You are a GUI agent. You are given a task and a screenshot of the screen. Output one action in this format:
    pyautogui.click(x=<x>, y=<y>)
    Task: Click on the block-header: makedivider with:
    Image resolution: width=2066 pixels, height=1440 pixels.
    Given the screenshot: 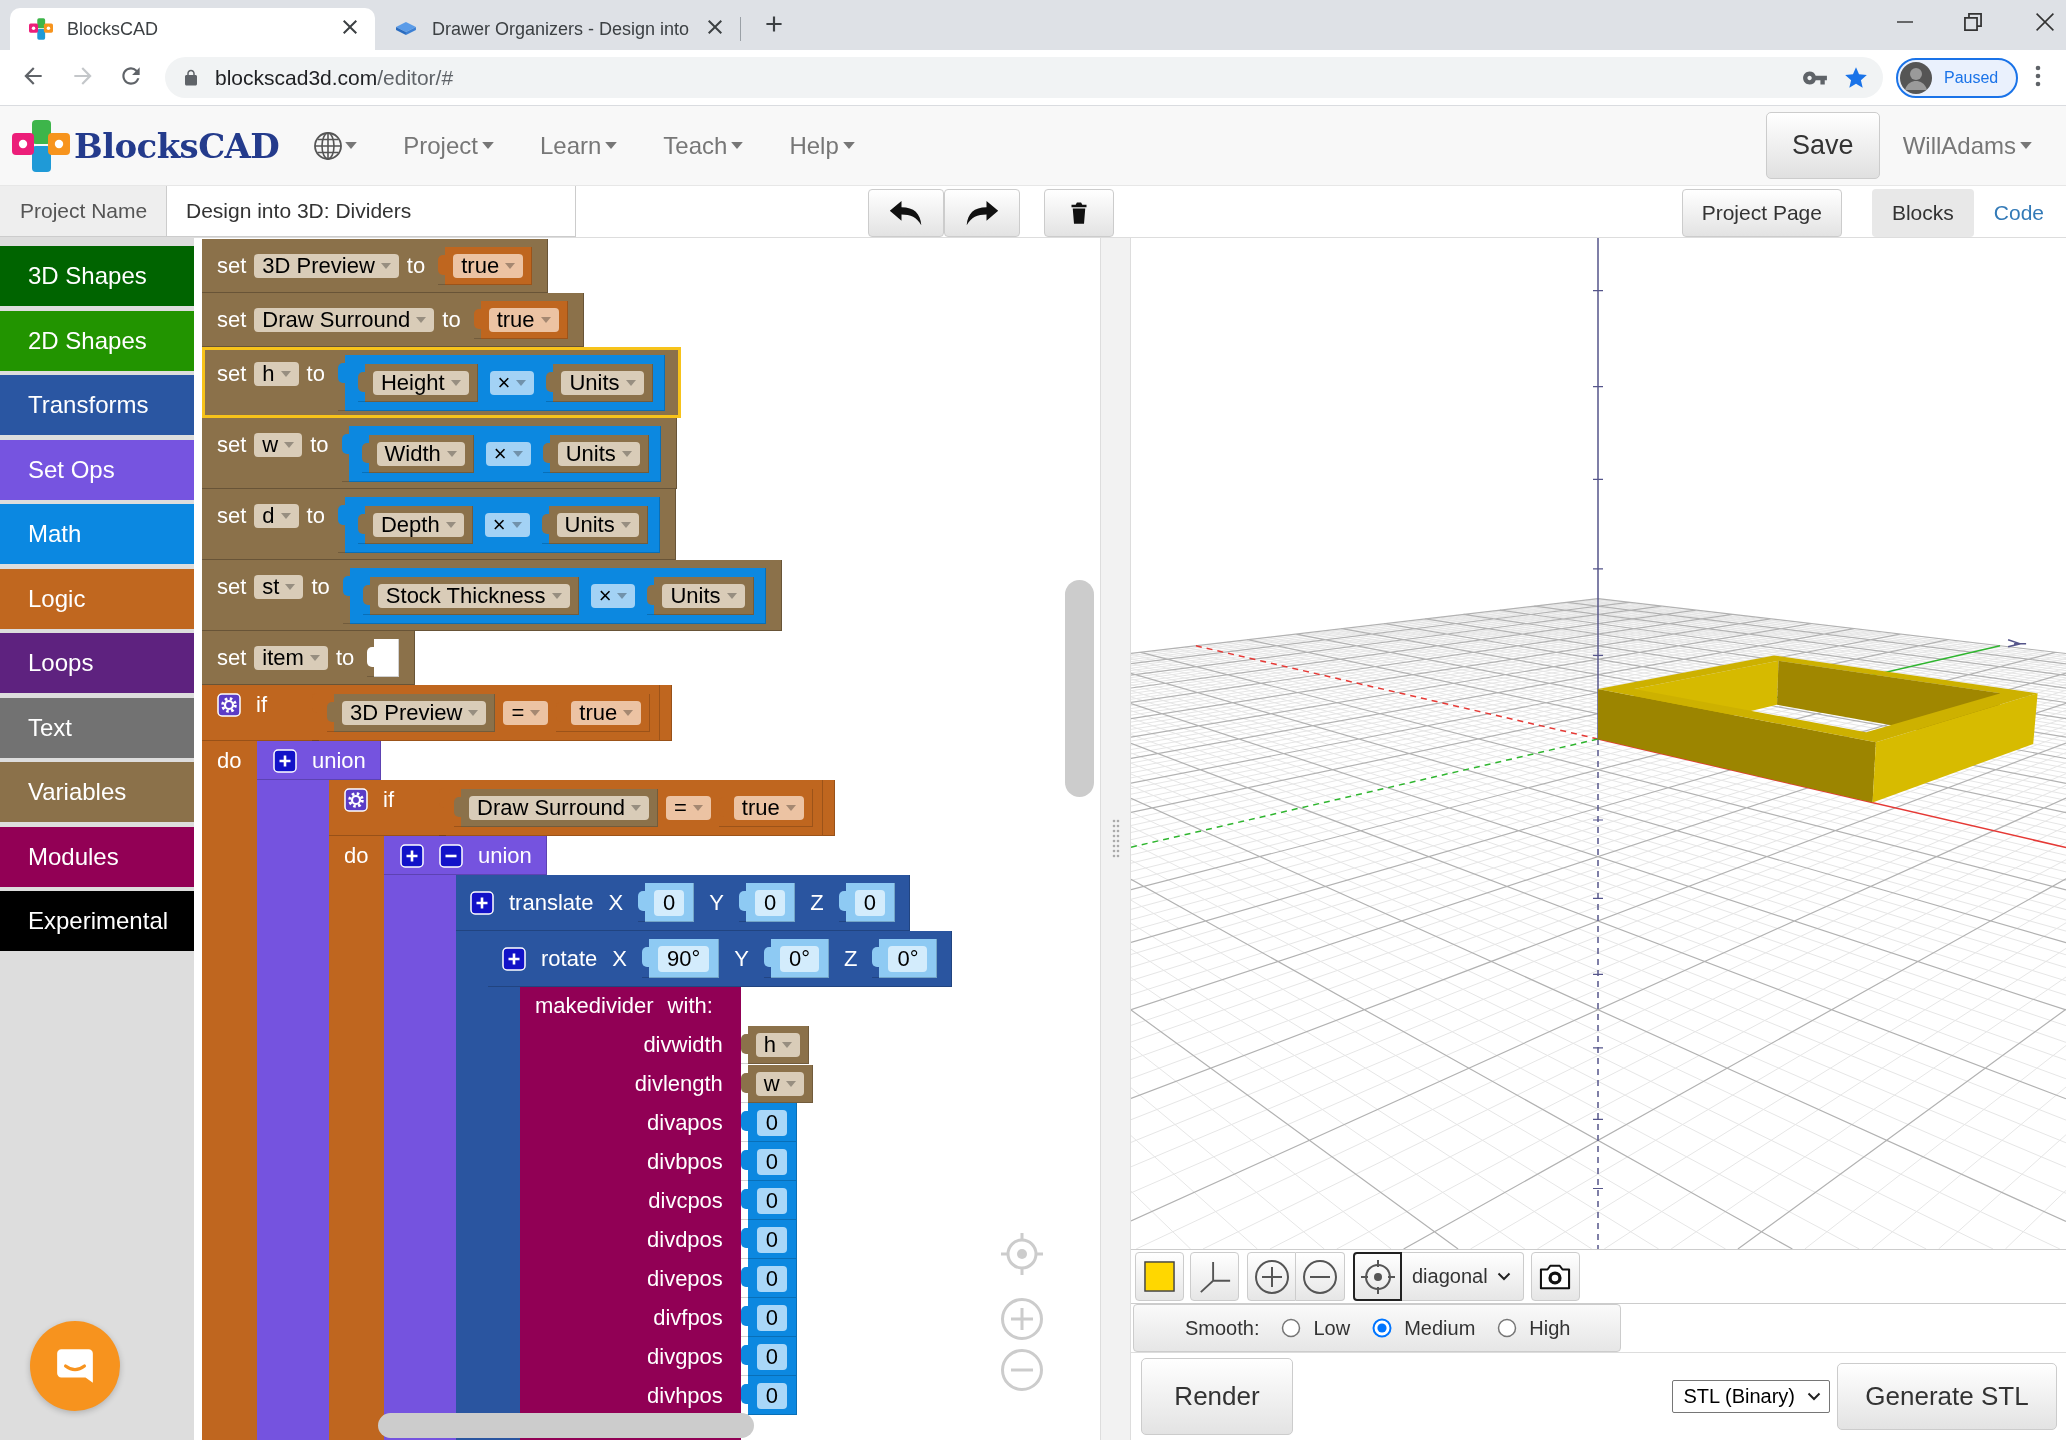 What is the action you would take?
    pyautogui.click(x=630, y=1006)
    